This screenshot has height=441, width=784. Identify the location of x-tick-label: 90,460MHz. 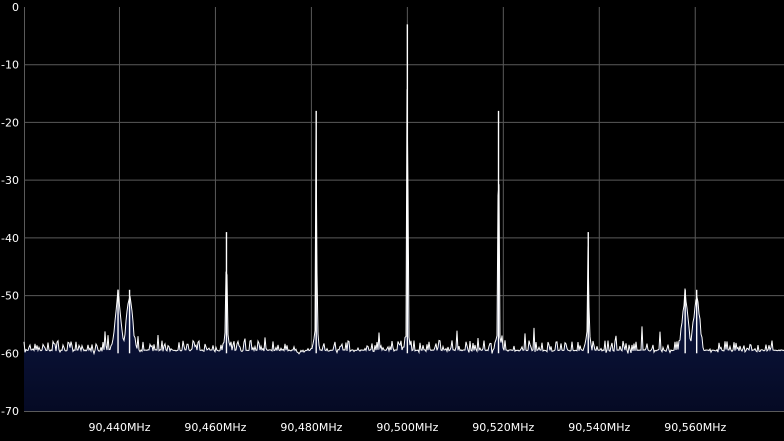
(215, 427).